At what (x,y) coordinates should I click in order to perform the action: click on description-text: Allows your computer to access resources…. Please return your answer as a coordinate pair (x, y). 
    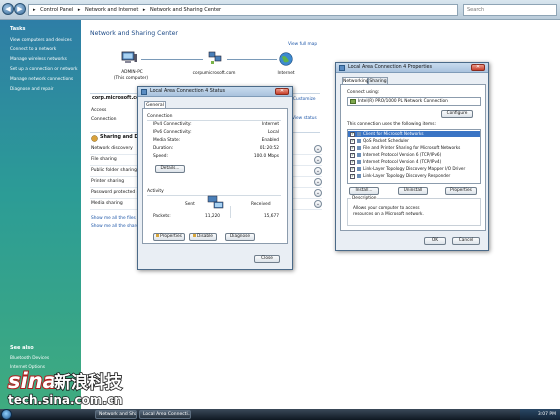
    Looking at the image, I should click on (388, 210).